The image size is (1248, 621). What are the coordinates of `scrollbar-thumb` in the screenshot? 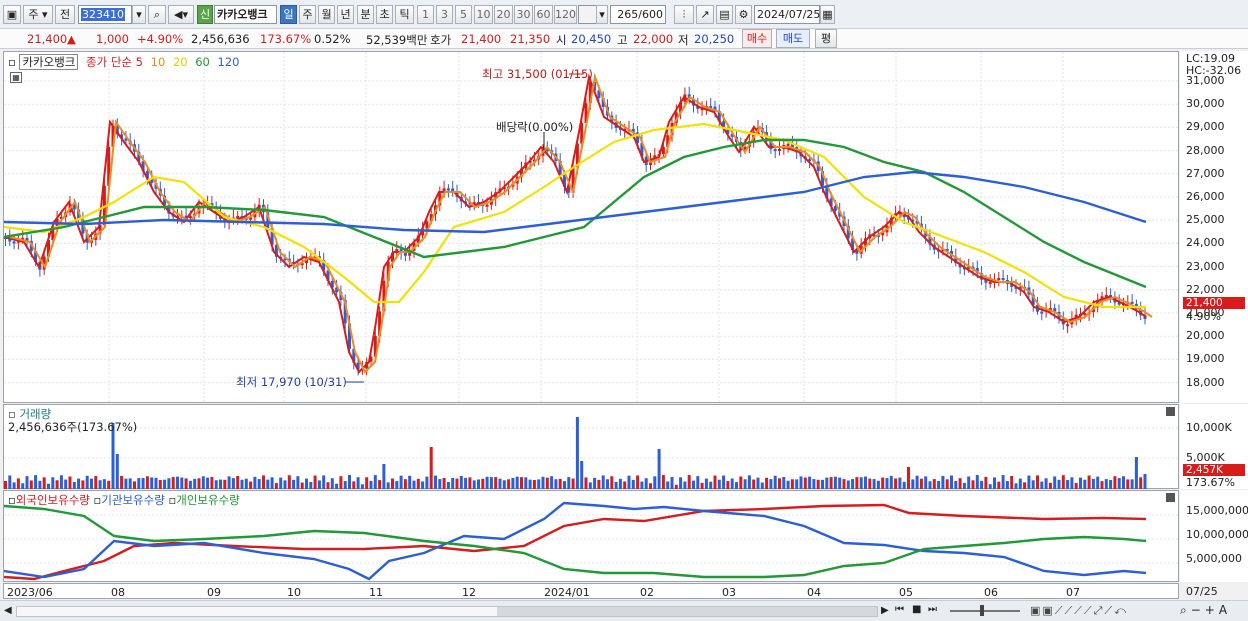 It's located at (687, 611).